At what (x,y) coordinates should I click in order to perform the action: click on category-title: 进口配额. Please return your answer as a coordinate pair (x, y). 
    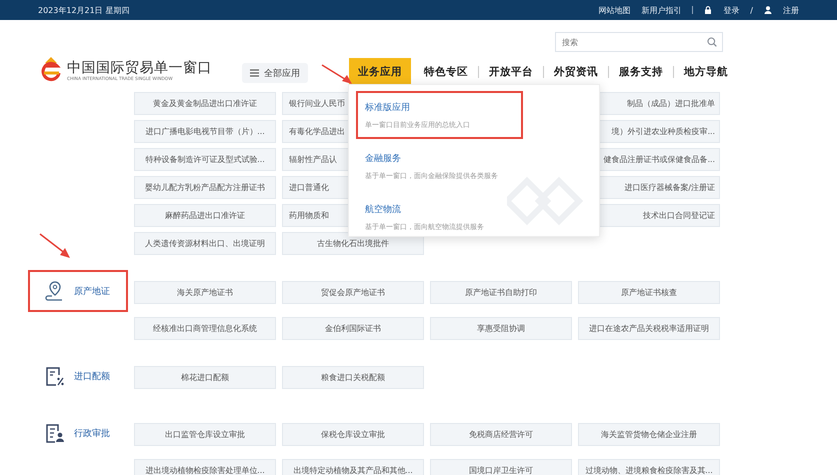
    Looking at the image, I should click on (92, 376).